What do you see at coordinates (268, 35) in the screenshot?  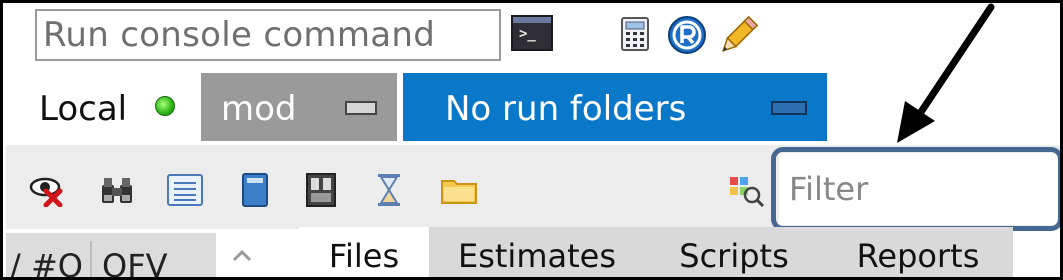 I see `console-command-input` at bounding box center [268, 35].